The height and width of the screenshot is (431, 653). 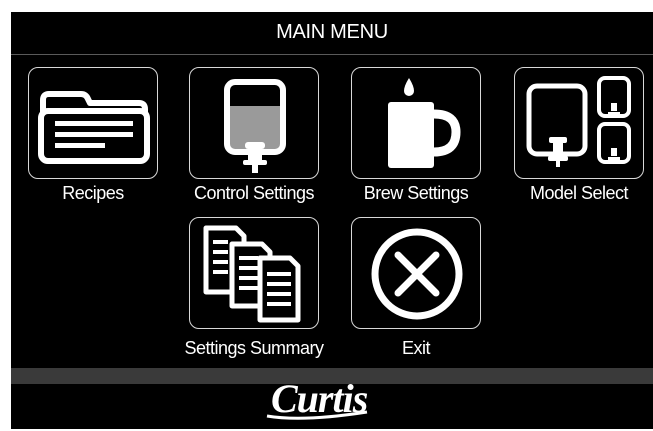 What do you see at coordinates (416, 193) in the screenshot?
I see `brew-settings-label: Brew Settings` at bounding box center [416, 193].